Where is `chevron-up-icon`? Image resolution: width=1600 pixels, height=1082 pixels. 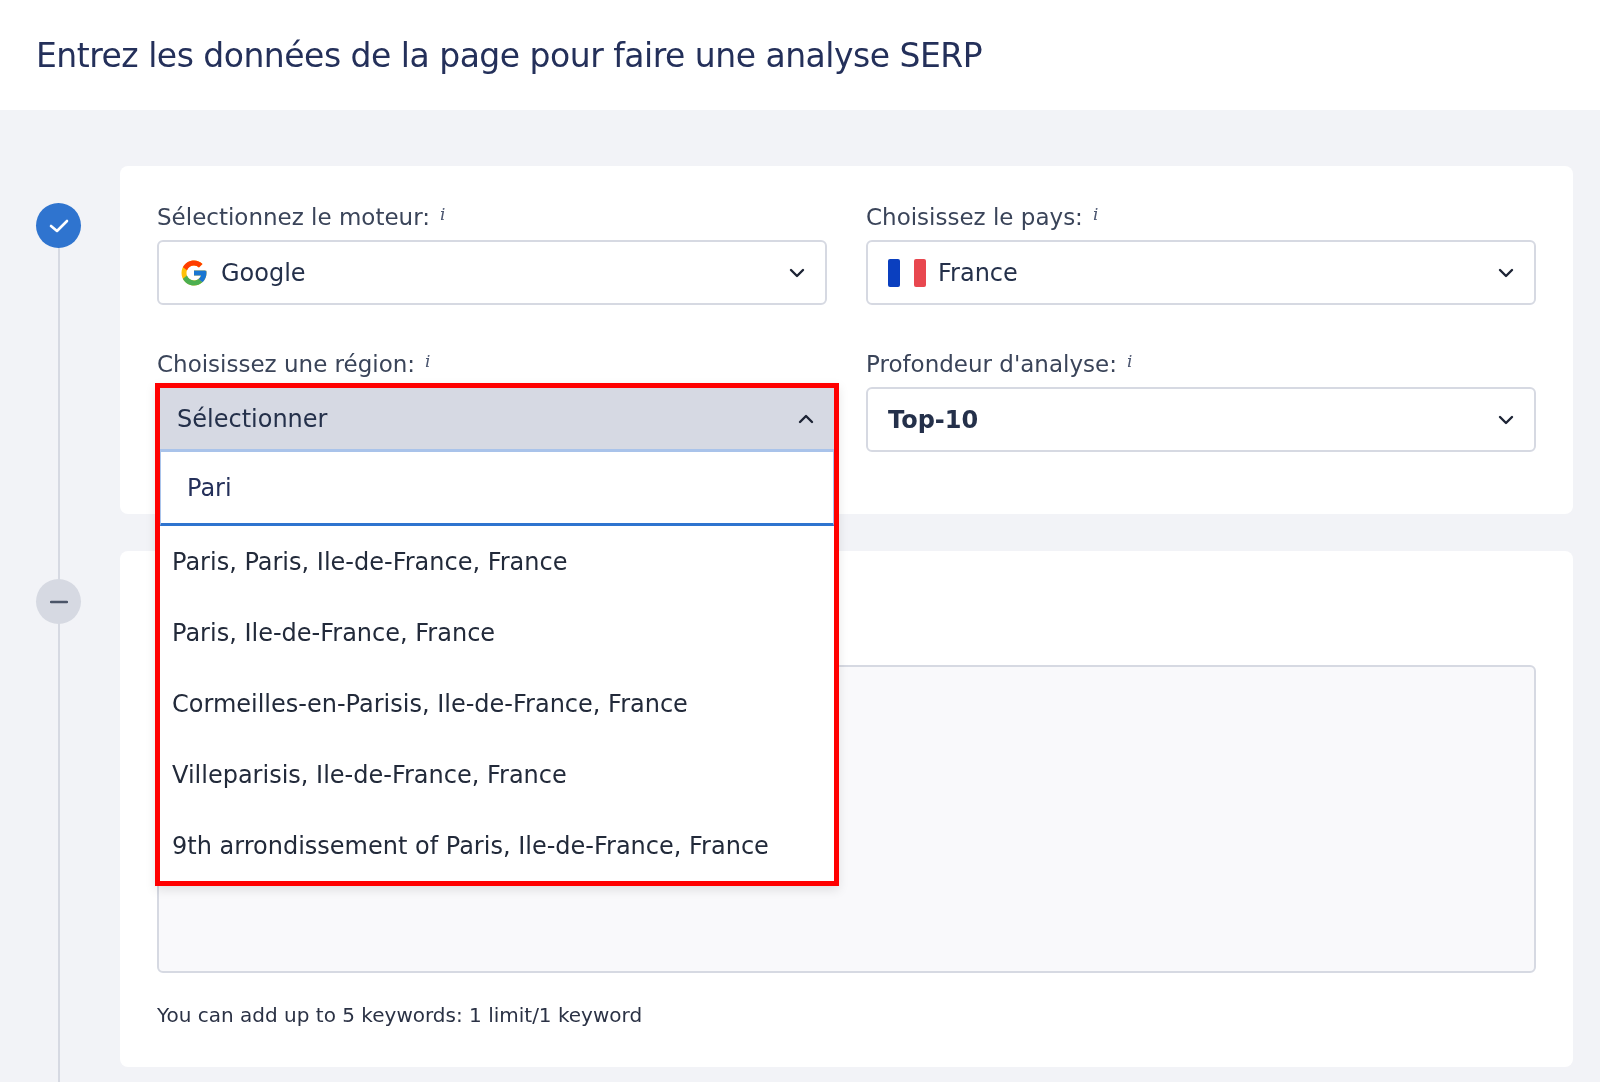
chevron-up-icon is located at coordinates (806, 418).